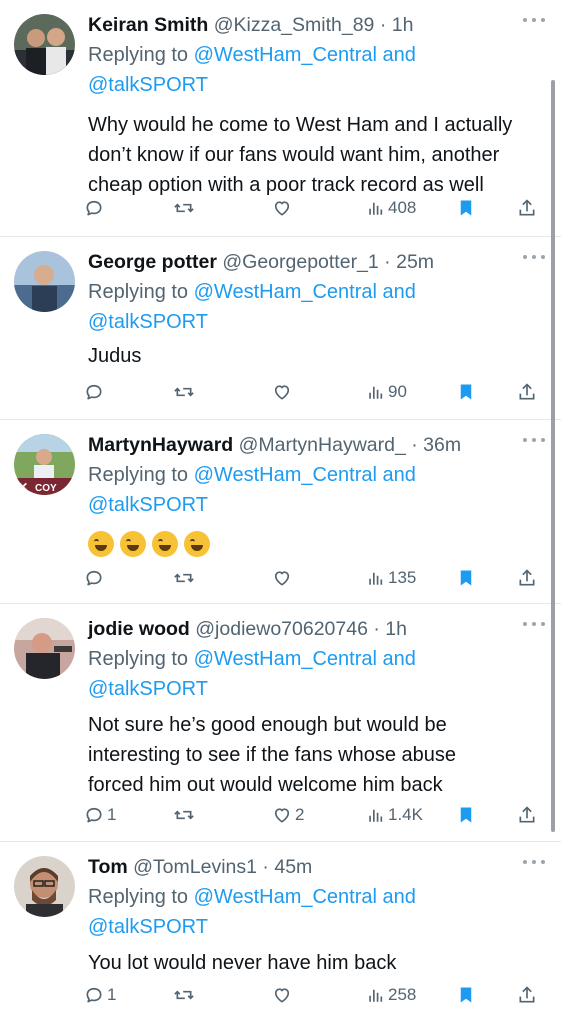  I want to click on display-name: Tom, so click(108, 867).